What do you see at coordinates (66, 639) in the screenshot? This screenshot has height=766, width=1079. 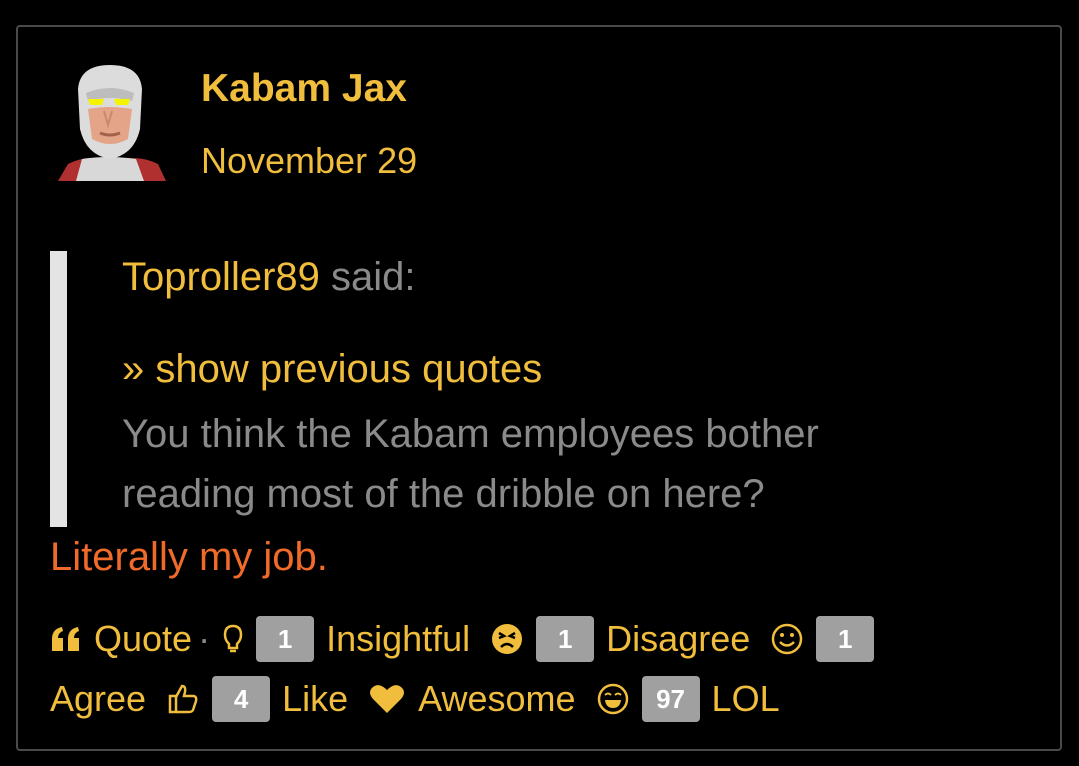 I see `quote-icon` at bounding box center [66, 639].